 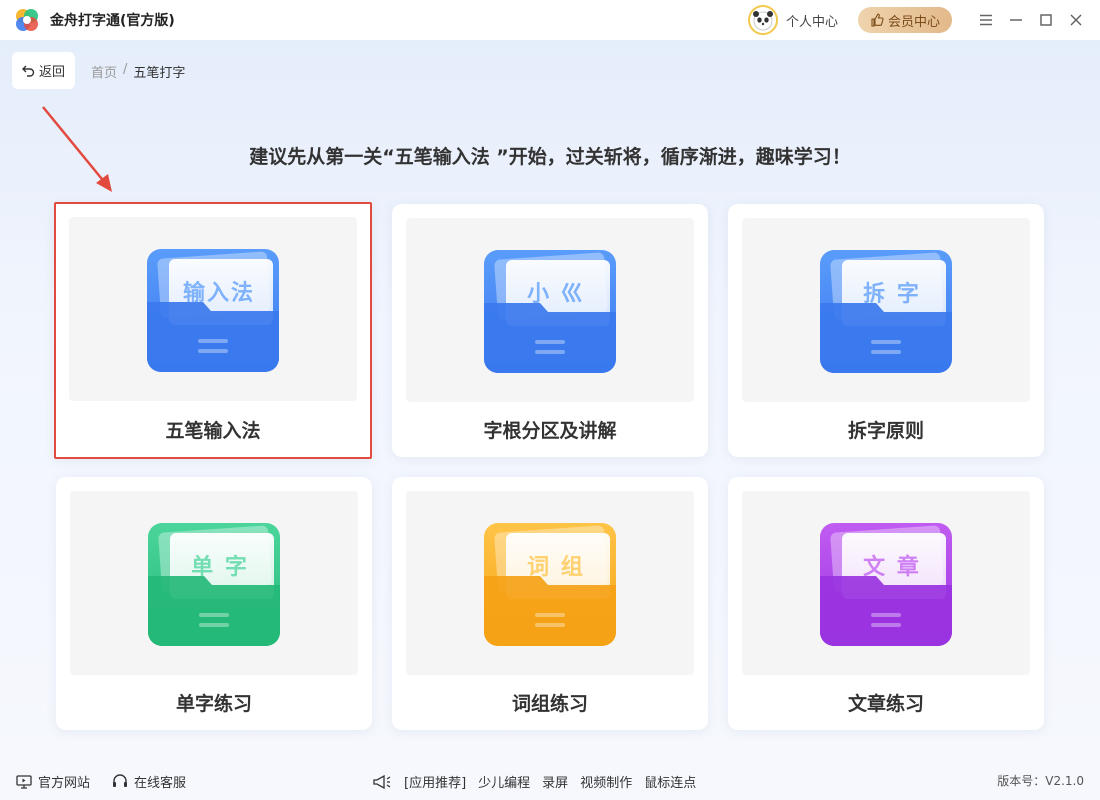 What do you see at coordinates (51, 72) in the screenshot?
I see `back-label: 返回` at bounding box center [51, 72].